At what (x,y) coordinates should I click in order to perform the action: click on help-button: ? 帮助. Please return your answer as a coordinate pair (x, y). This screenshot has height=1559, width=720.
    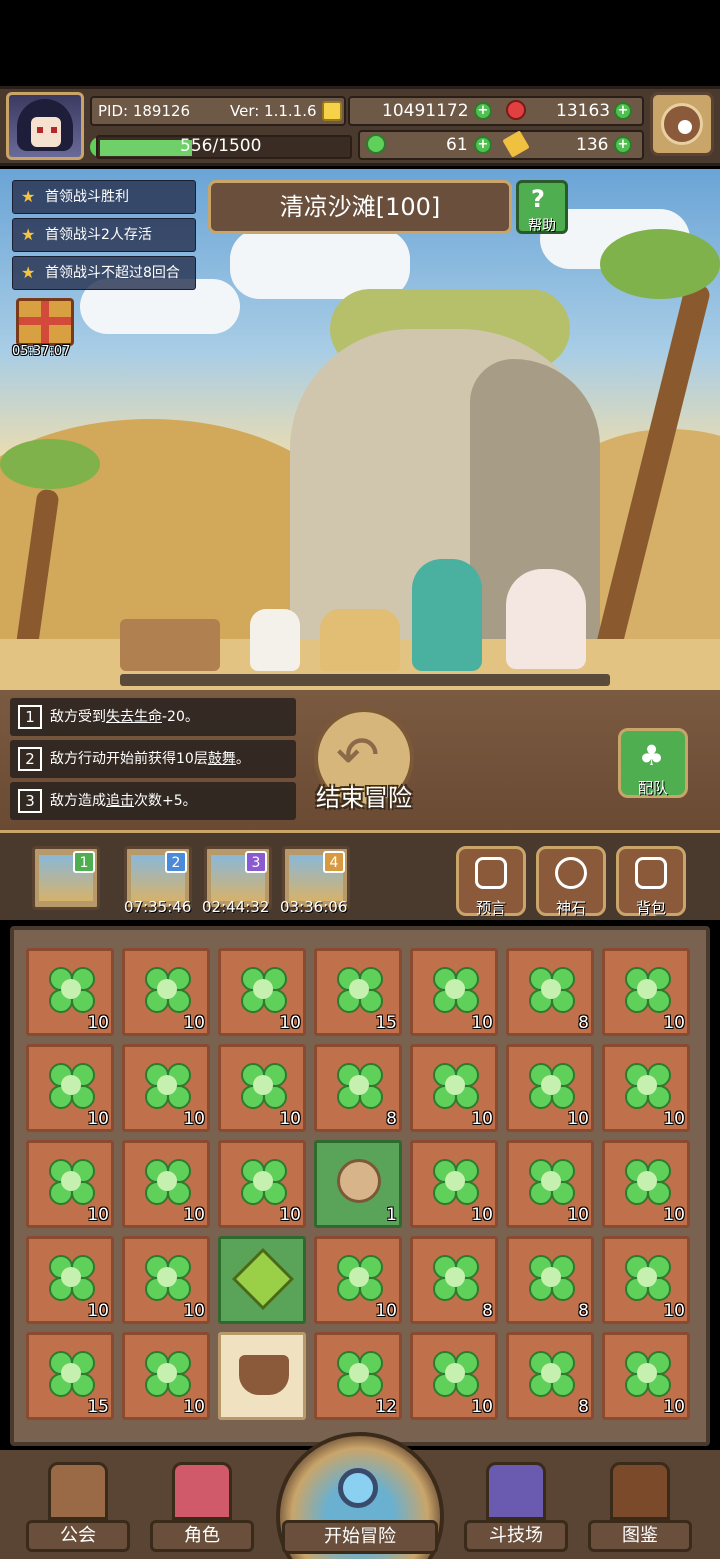
    Looking at the image, I should click on (542, 207).